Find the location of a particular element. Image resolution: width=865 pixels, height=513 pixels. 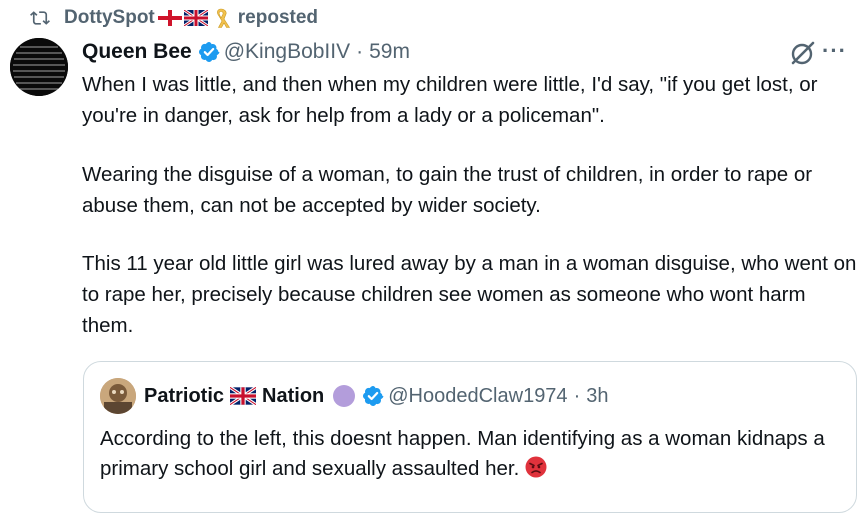

timestamp: 59m is located at coordinates (389, 52).